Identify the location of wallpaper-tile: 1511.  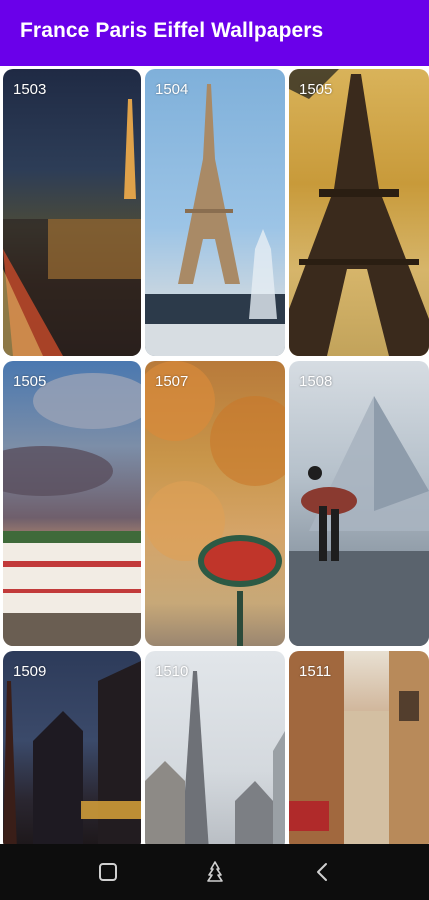
(359, 747).